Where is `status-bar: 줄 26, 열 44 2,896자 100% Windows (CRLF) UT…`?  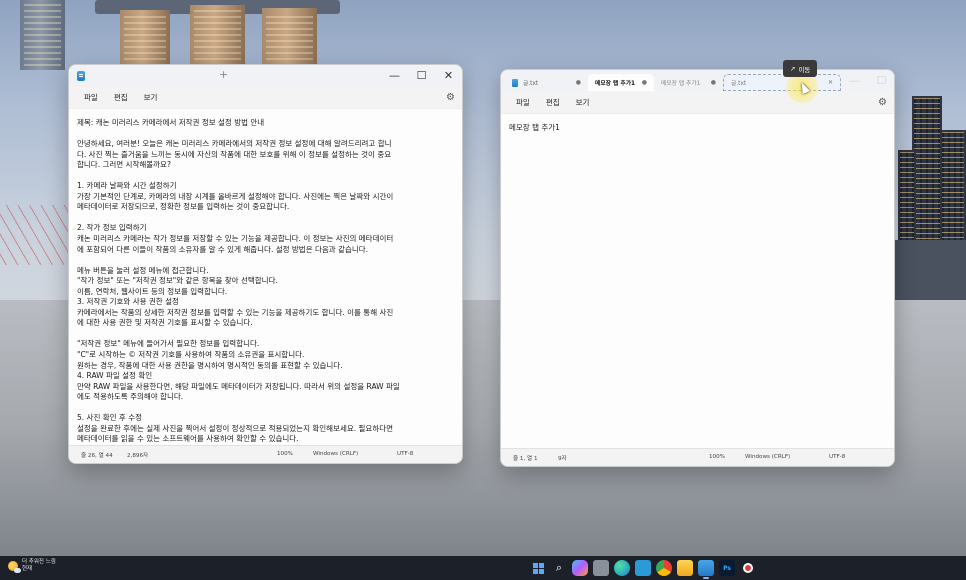 status-bar: 줄 26, 열 44 2,896자 100% Windows (CRLF) UT… is located at coordinates (265, 454).